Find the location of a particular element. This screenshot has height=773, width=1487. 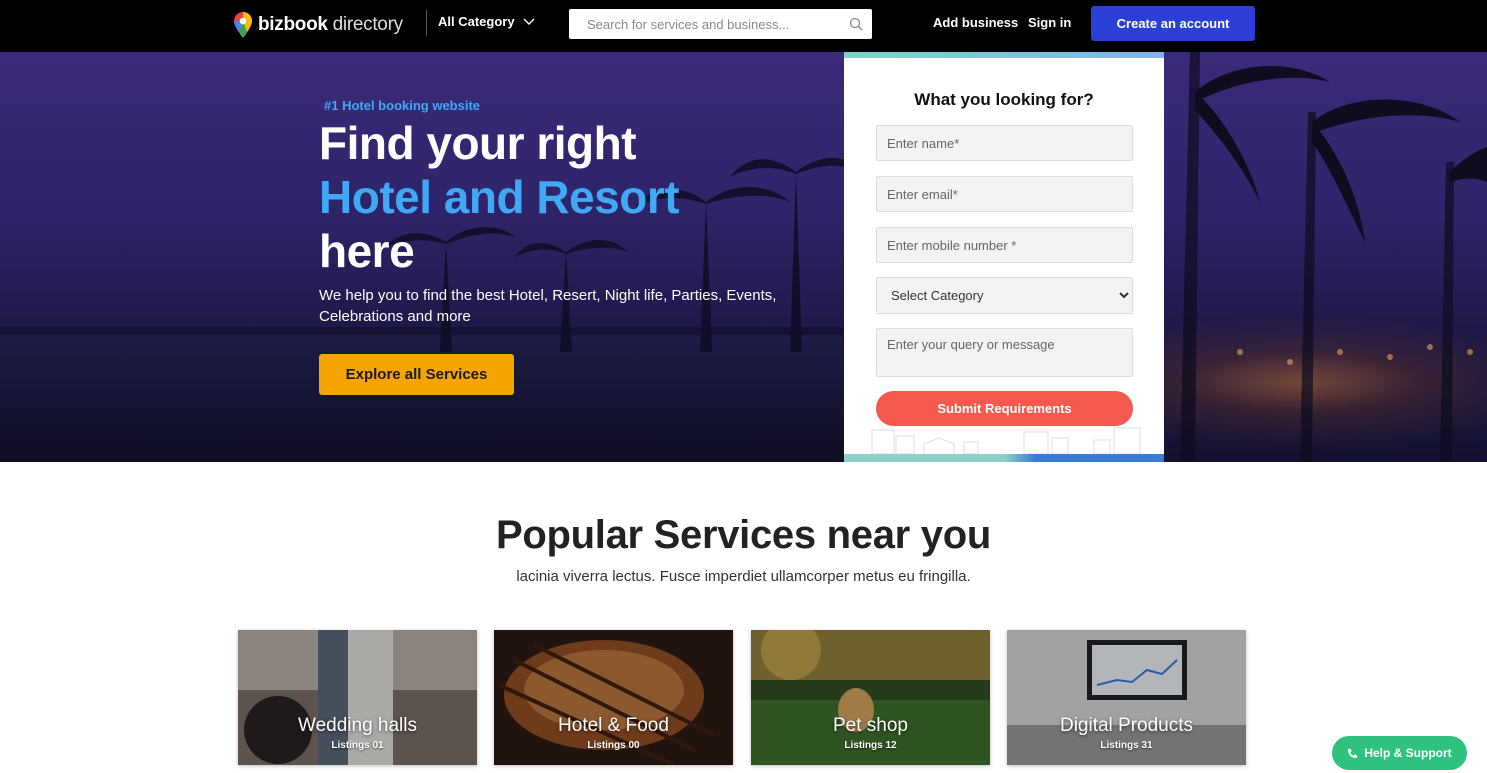

service-card-wedding-halls: Wedding halls Listings 01 is located at coordinates (357, 697).